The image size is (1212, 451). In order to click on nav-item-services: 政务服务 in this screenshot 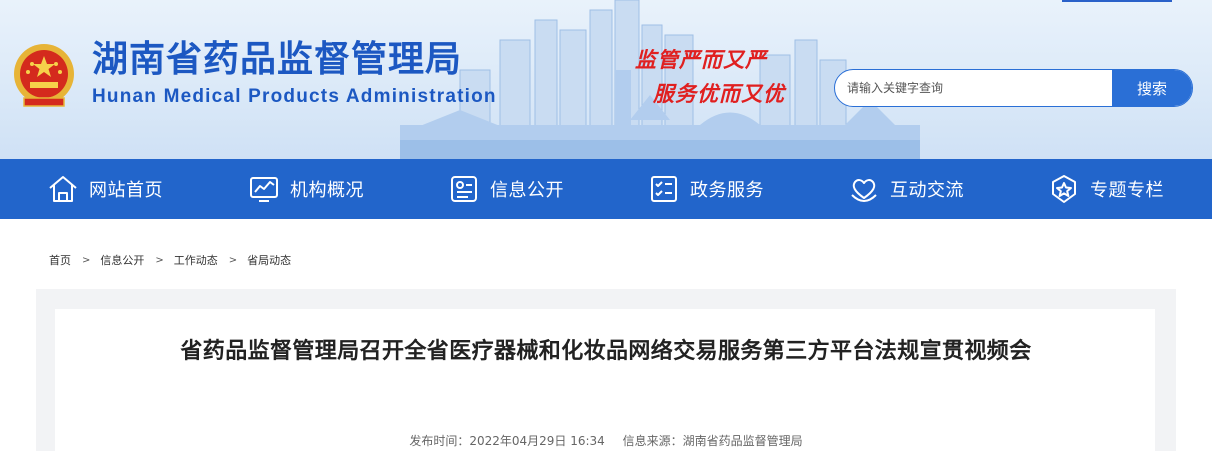, I will do `click(706, 189)`.